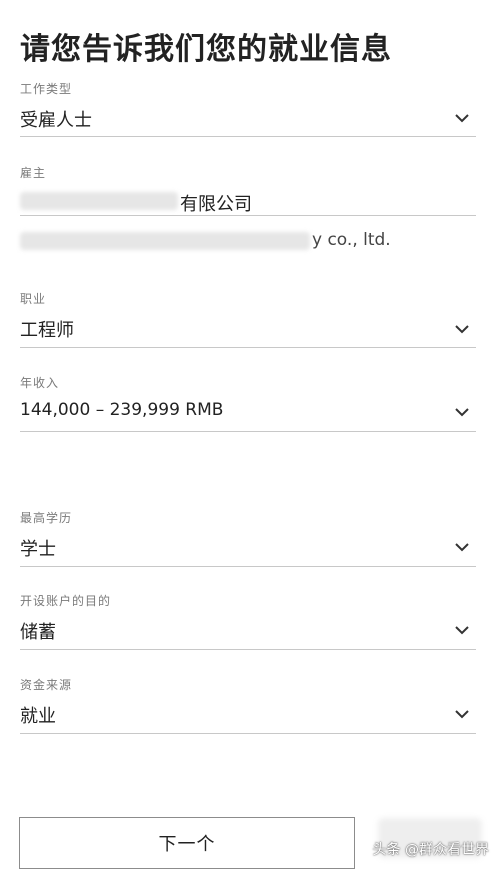 This screenshot has height=871, width=499. Describe the element at coordinates (248, 621) in the screenshot. I see `account-purpose-select: 开设账户的目的 储蓄` at that location.